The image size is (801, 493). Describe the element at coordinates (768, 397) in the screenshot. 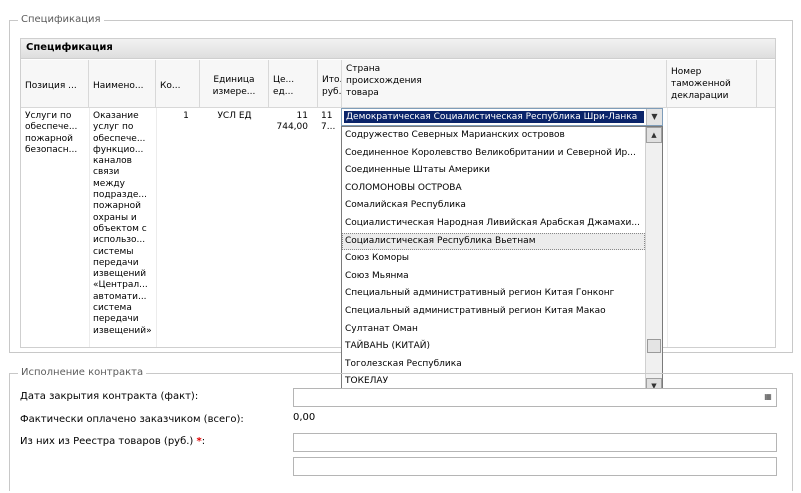

I see `calendar-icon: ▦` at that location.